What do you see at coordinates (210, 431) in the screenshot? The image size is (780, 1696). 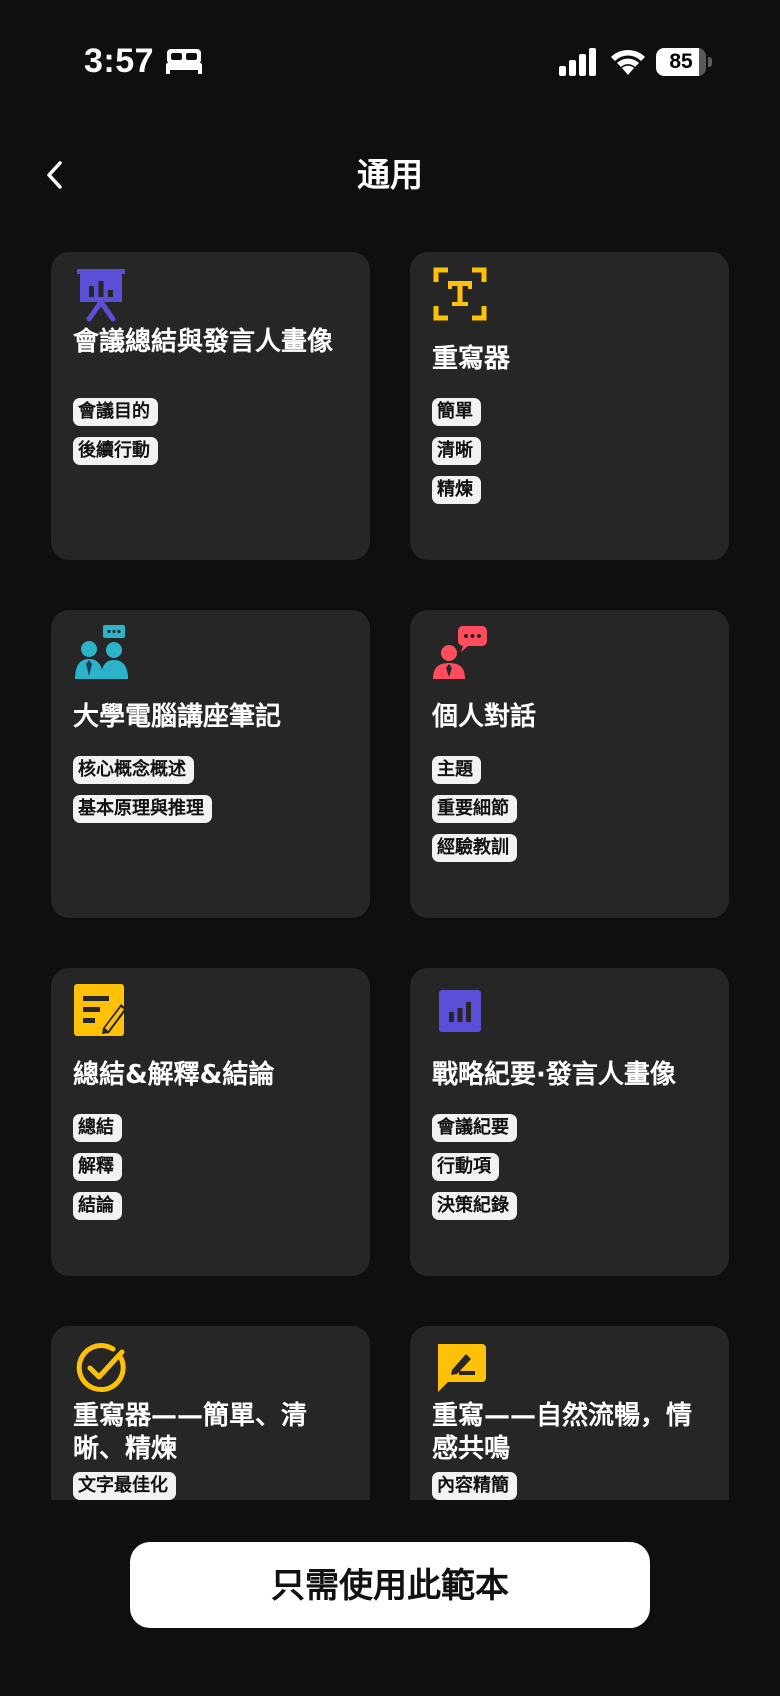 I see `tag-list: 會議目的 後續行動` at bounding box center [210, 431].